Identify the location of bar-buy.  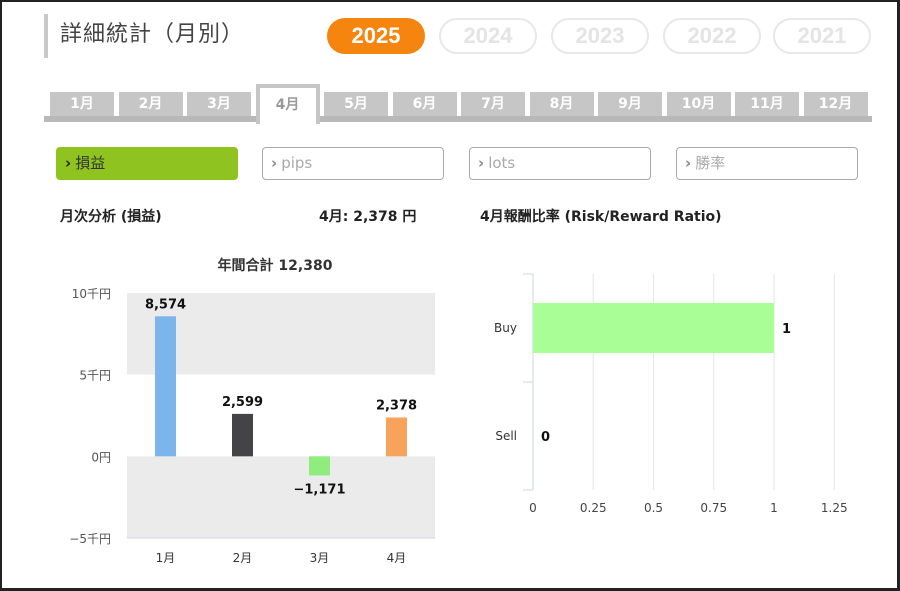
(653, 328).